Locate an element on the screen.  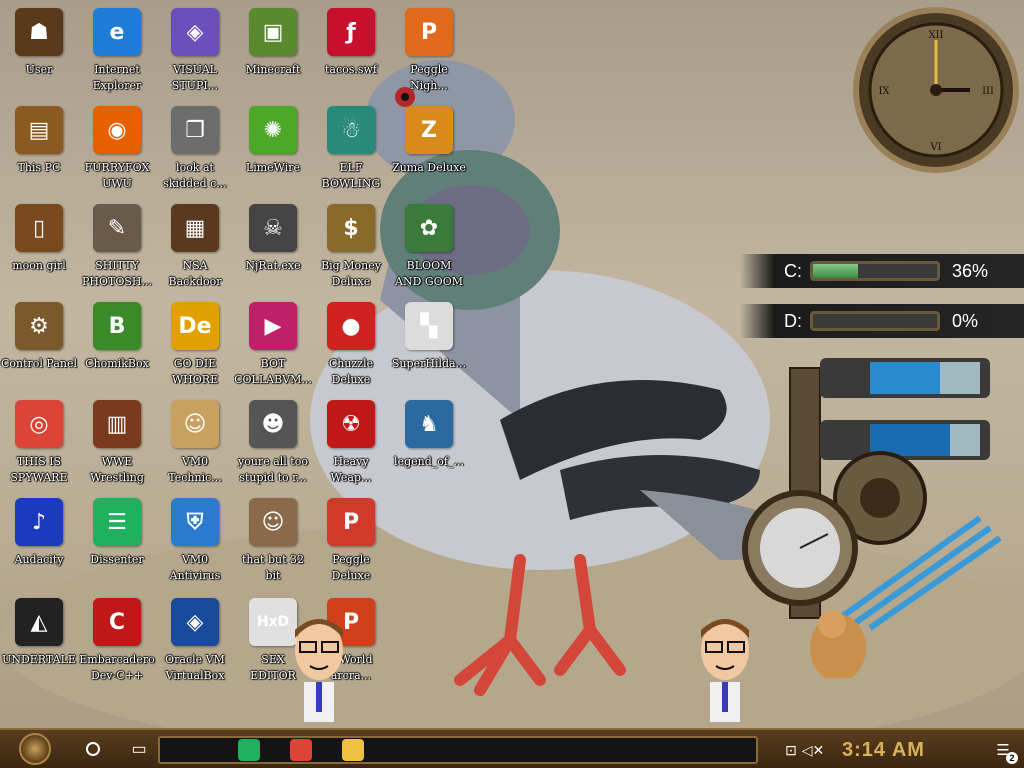
volume-muted-icon: ◁✕ is located at coordinates (813, 750).